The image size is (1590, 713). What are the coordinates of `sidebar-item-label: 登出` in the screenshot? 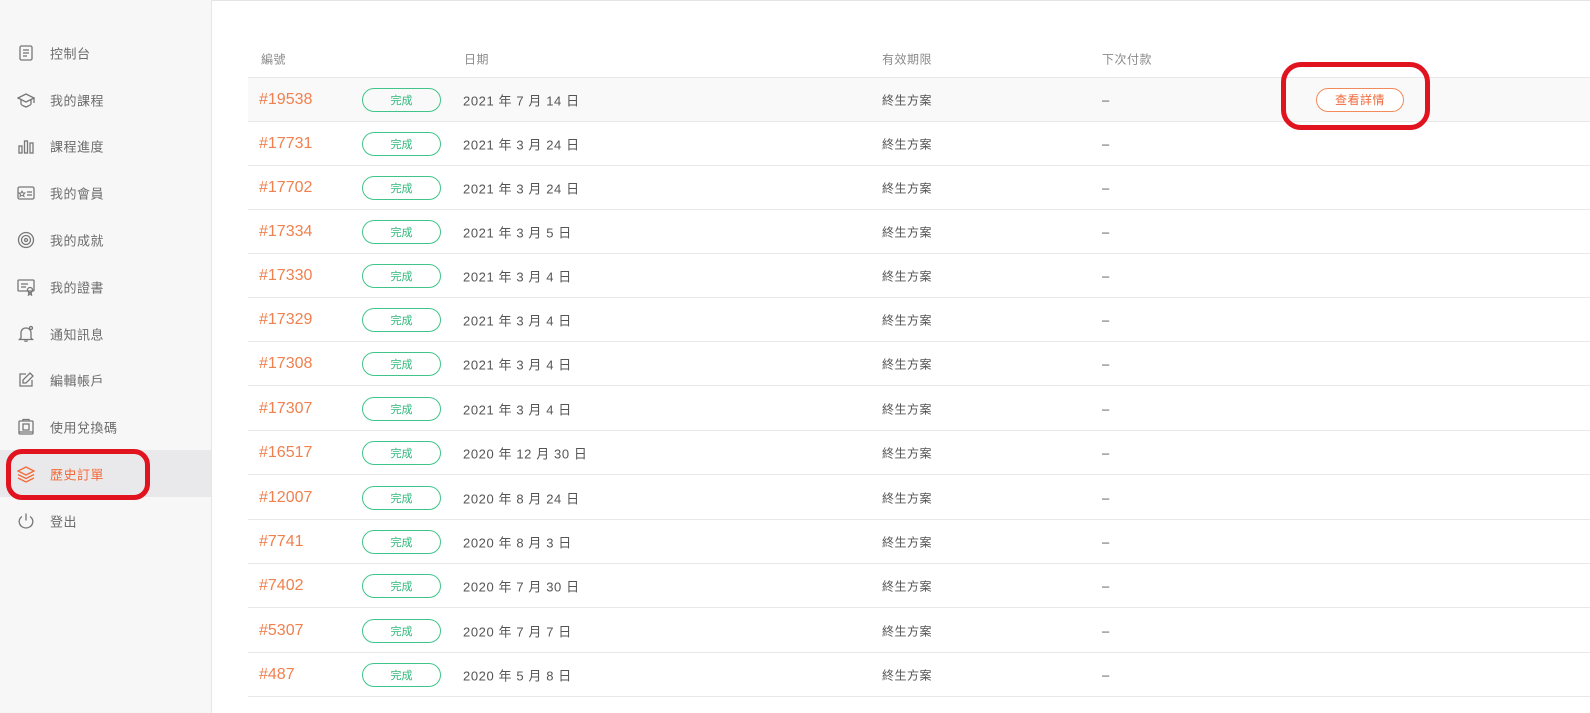 It's located at (64, 521).